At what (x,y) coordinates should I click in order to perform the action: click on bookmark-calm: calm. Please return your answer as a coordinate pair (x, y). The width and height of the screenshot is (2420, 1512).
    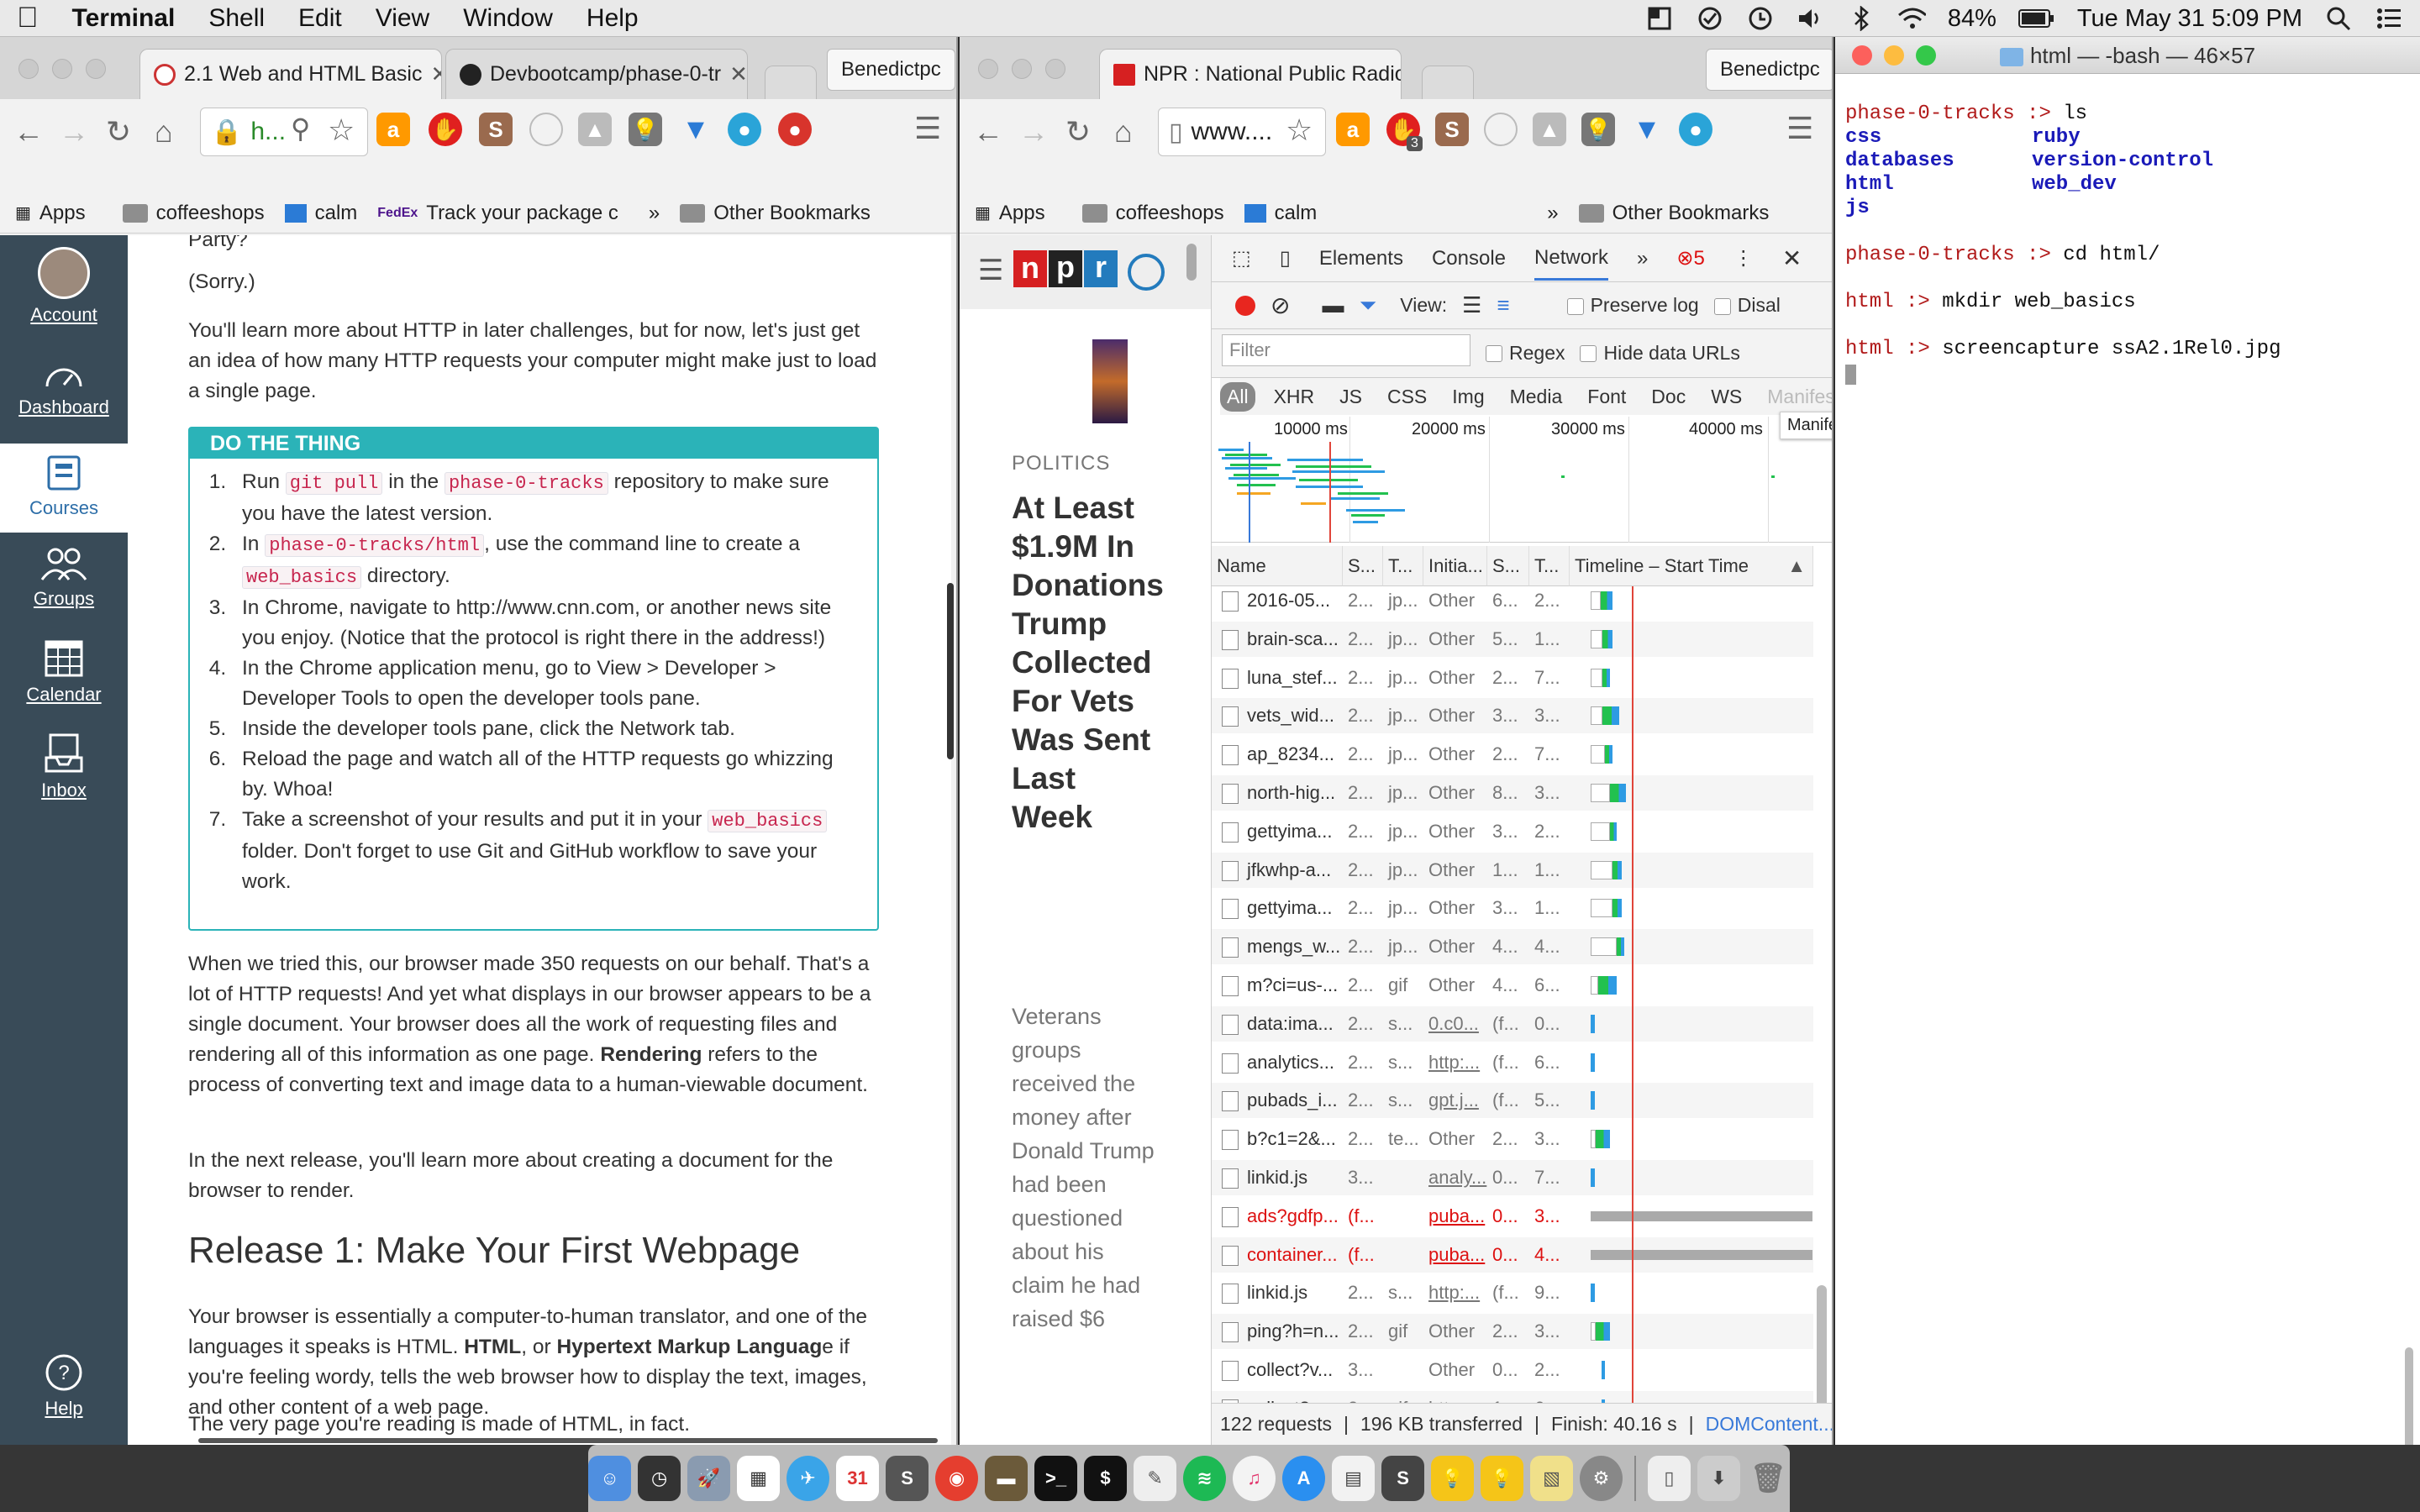
    Looking at the image, I should click on (321, 213).